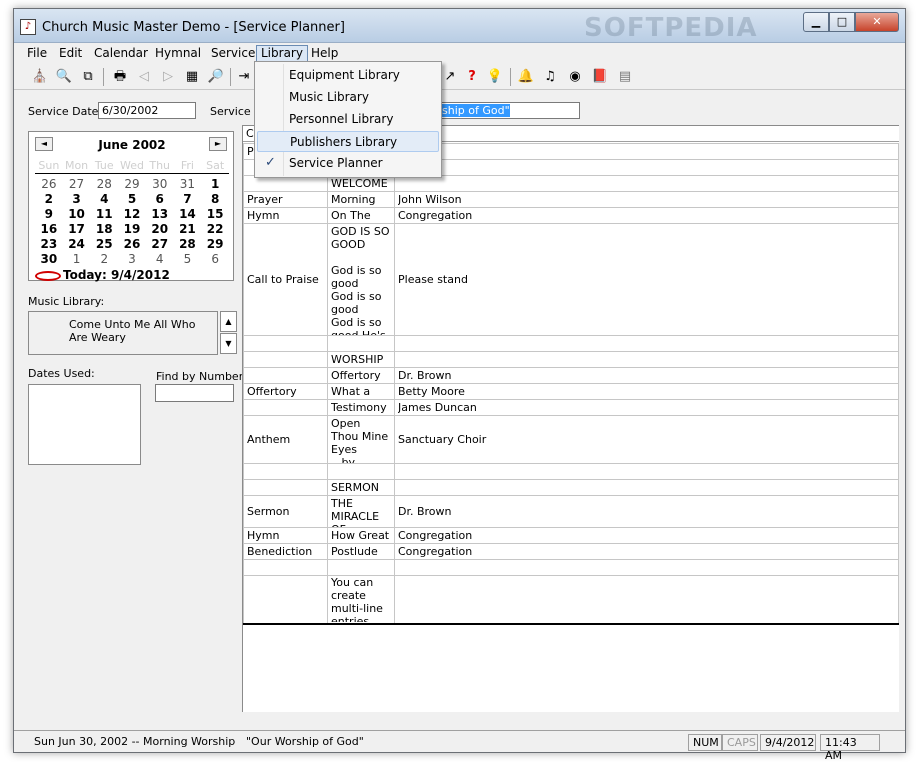 The image size is (924, 762). I want to click on find-by-number-input, so click(194, 393).